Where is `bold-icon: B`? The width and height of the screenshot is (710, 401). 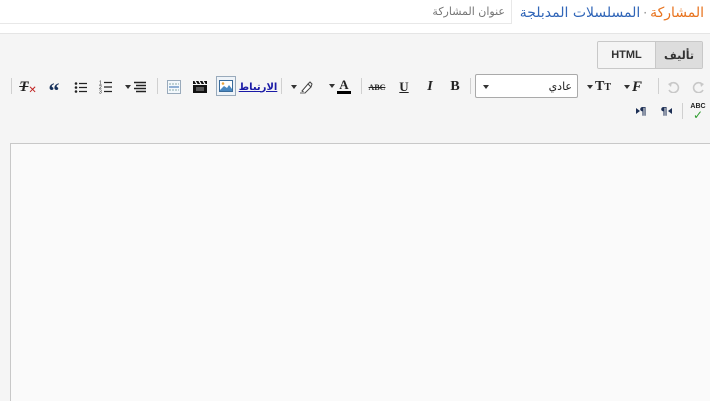
bold-icon: B is located at coordinates (455, 87).